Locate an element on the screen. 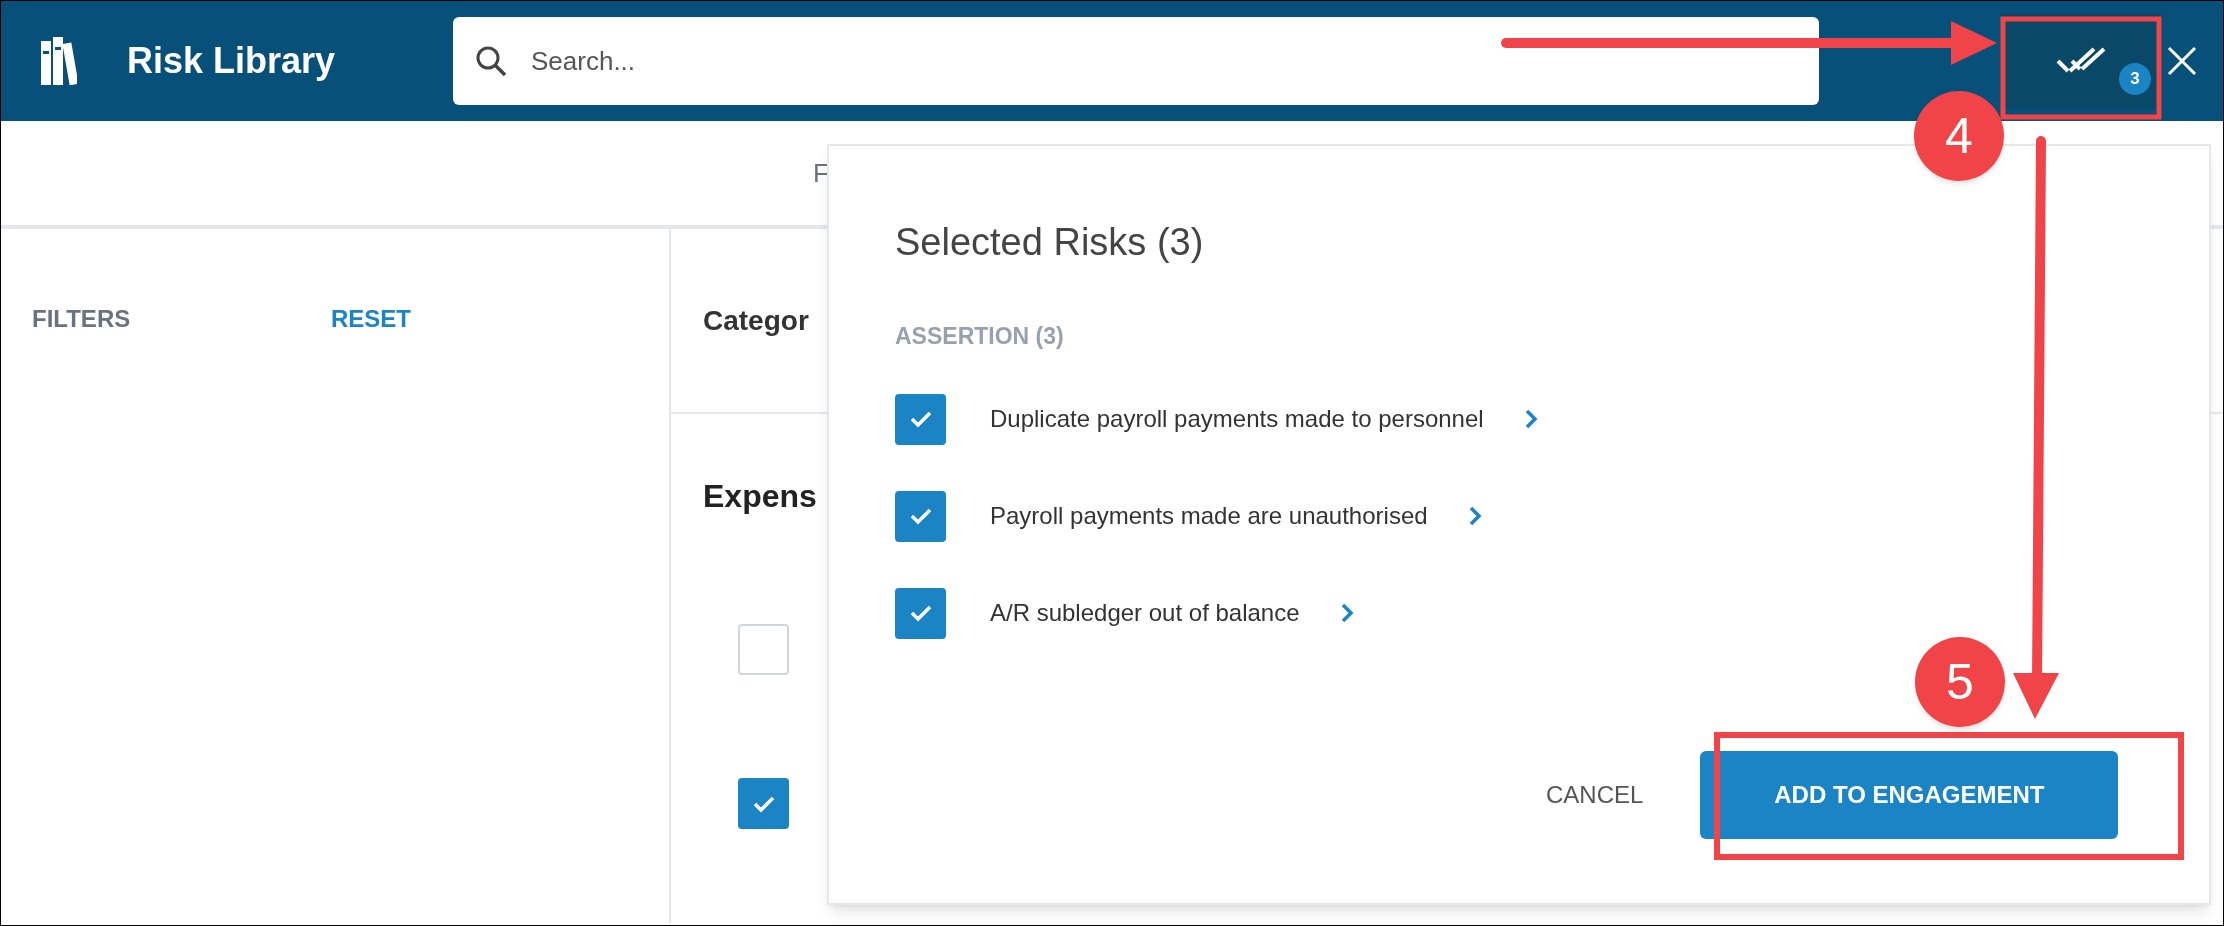 The image size is (2224, 926). books-icon is located at coordinates (59, 61).